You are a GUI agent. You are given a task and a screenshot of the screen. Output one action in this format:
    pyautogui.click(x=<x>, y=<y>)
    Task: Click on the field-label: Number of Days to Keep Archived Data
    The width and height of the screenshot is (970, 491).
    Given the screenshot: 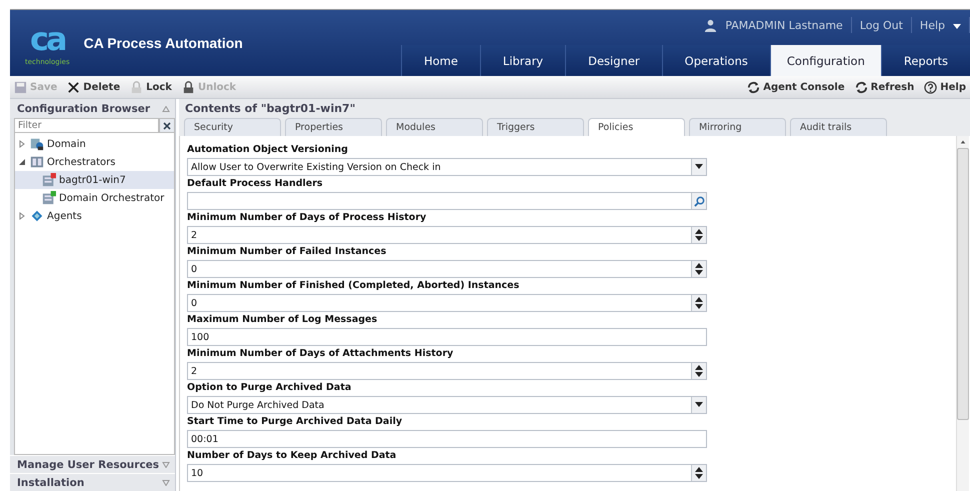 What is the action you would take?
    pyautogui.click(x=292, y=456)
    